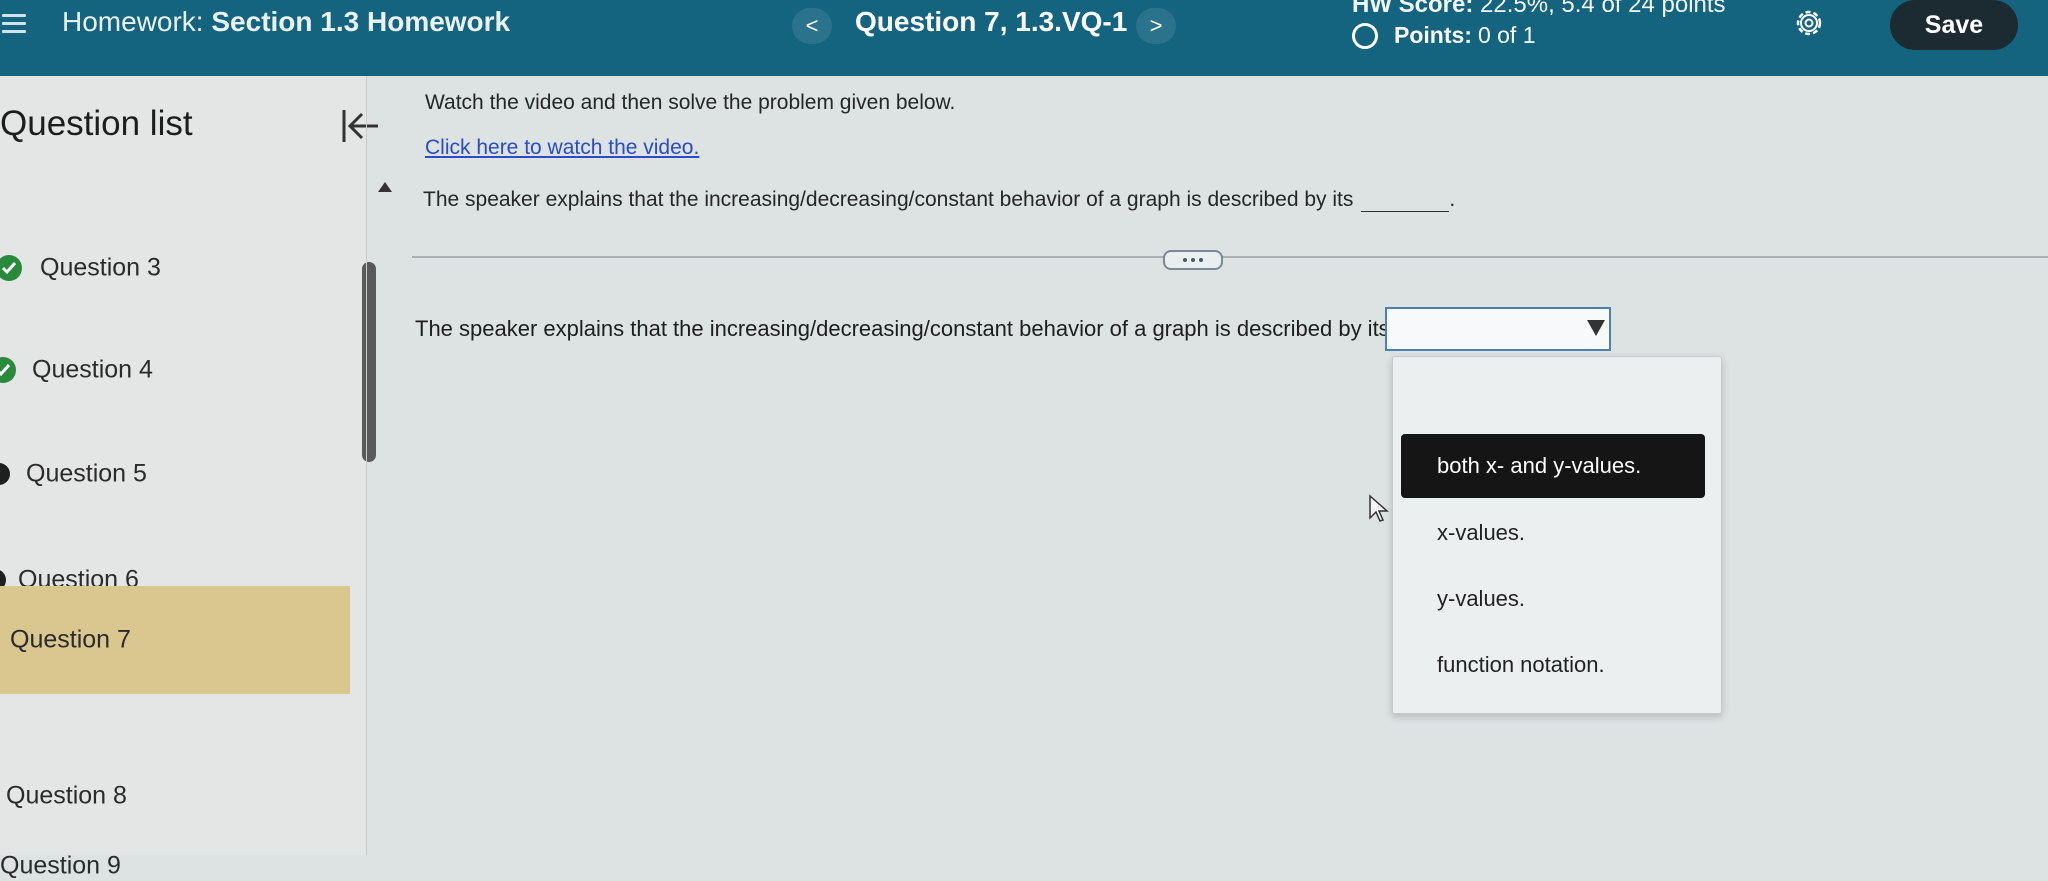  I want to click on gear-icon, so click(1809, 23).